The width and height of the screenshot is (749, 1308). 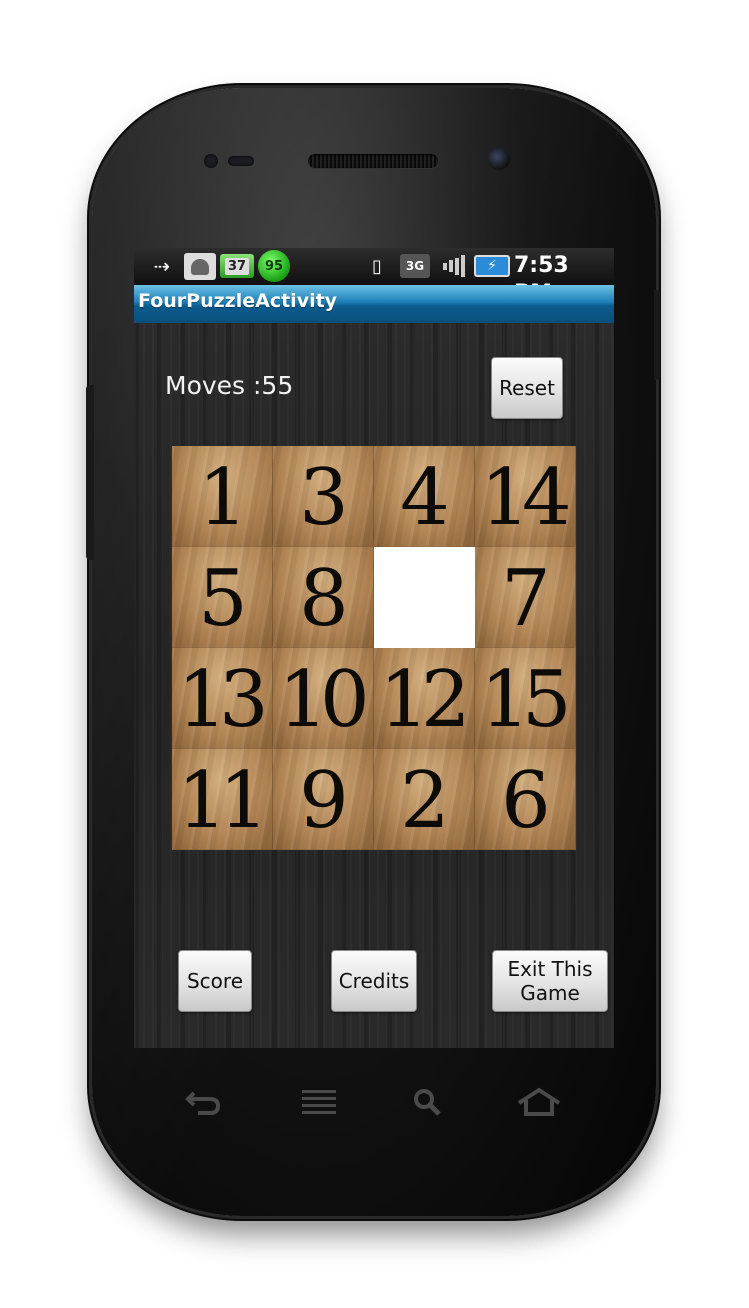 I want to click on puzzle-tile: 3, so click(x=323, y=496).